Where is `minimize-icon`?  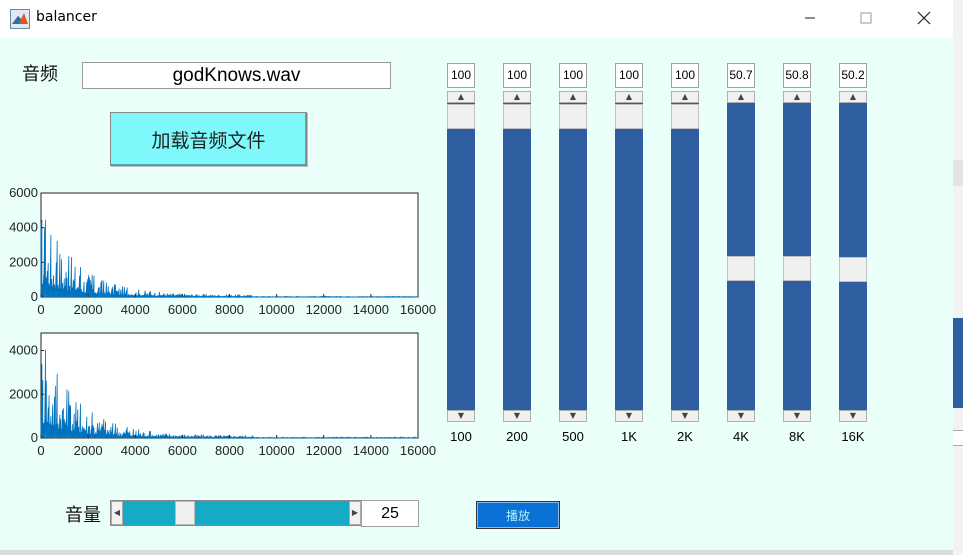 minimize-icon is located at coordinates (810, 18).